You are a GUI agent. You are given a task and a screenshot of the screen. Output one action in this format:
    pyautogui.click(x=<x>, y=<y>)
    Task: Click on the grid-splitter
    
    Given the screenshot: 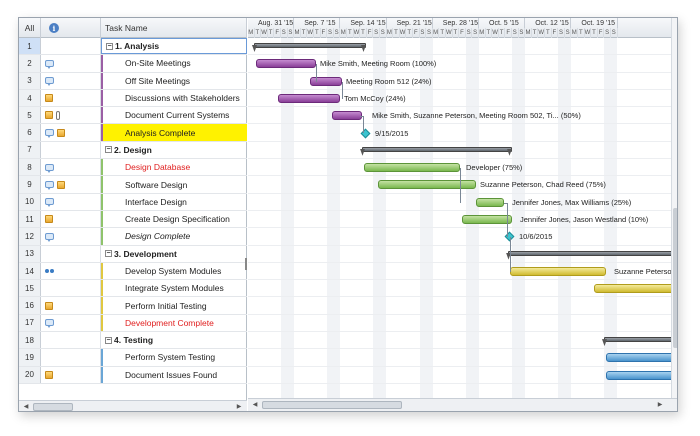 What is the action you would take?
    pyautogui.click(x=246, y=264)
    